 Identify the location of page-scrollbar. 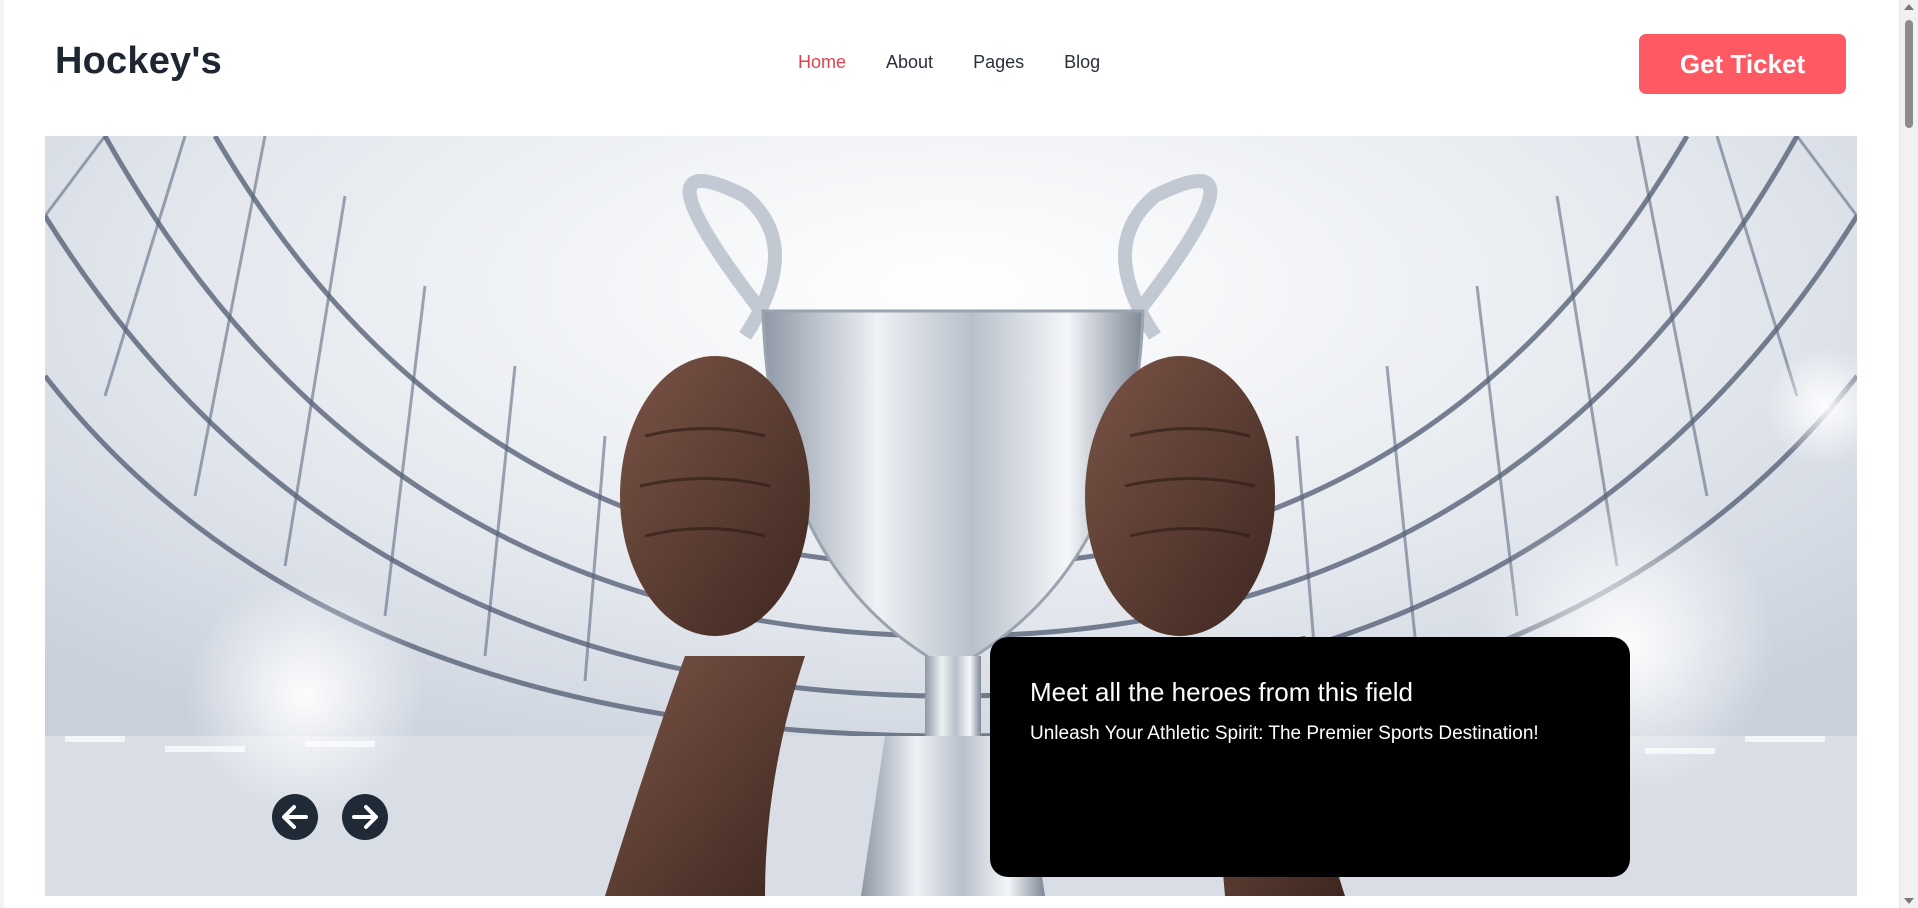
(1908, 454).